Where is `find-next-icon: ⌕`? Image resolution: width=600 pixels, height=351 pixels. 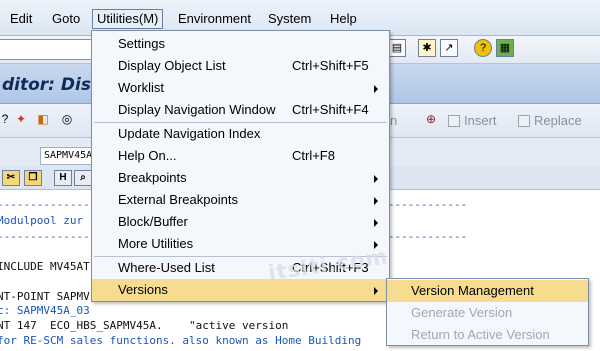 find-next-icon: ⌕ is located at coordinates (83, 178).